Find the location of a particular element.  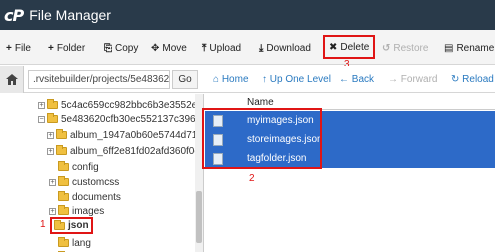

cpanel-logo: cP is located at coordinates (14, 15).